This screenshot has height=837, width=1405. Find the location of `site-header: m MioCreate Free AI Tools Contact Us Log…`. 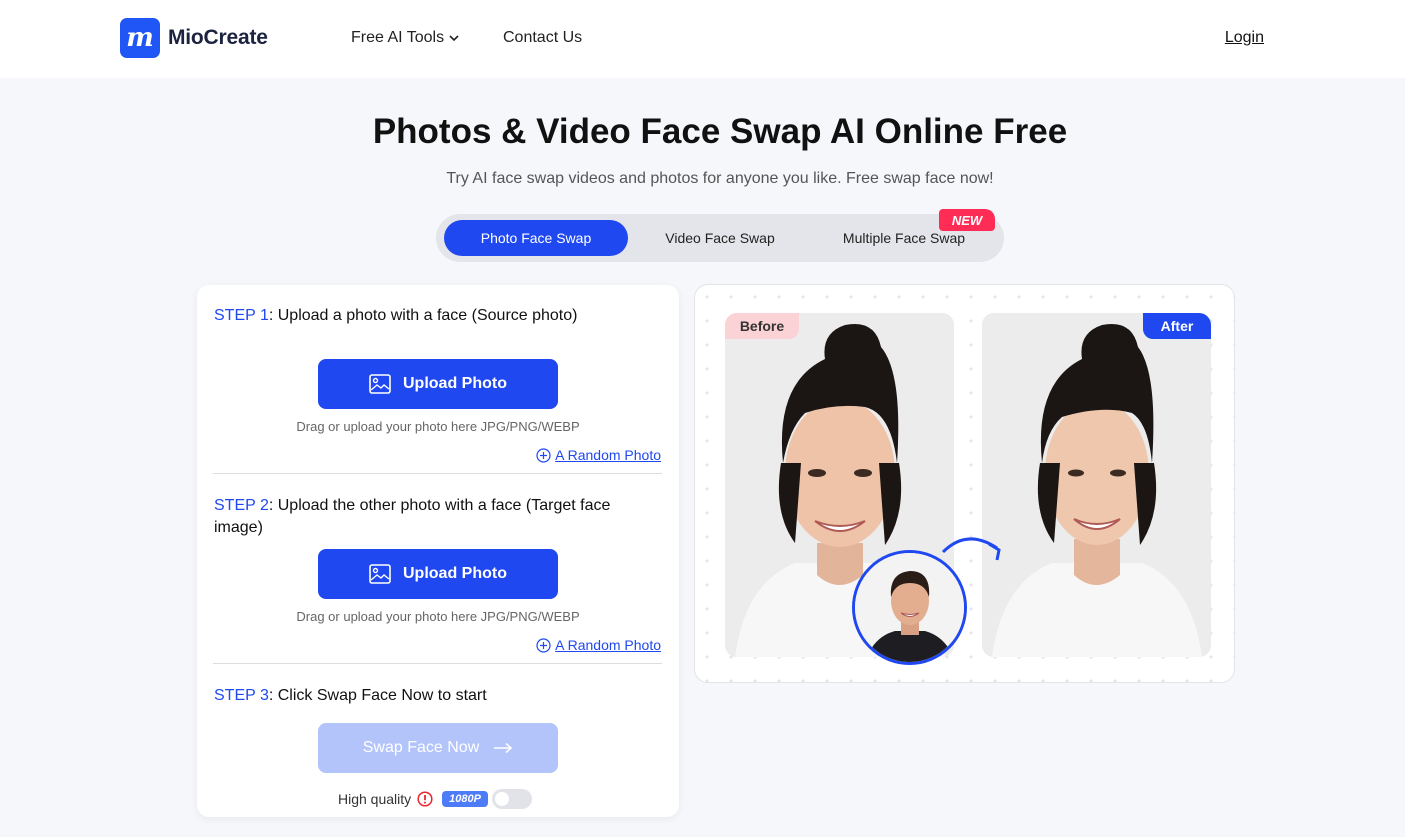

site-header: m MioCreate Free AI Tools Contact Us Log… is located at coordinates (702, 39).